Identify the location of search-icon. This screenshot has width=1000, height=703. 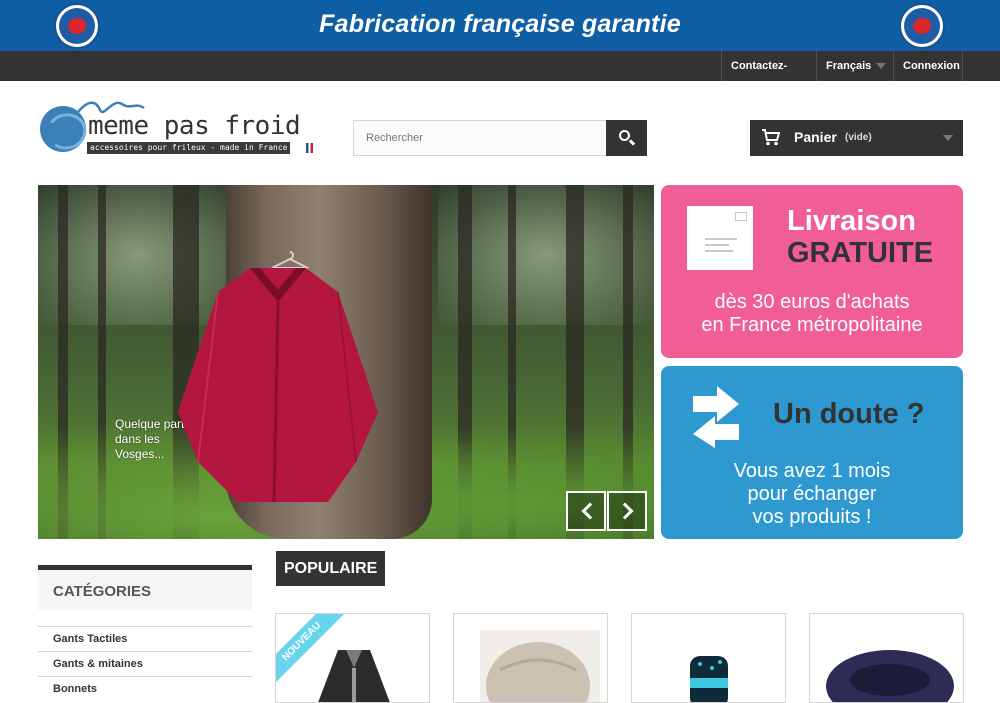
(624, 135).